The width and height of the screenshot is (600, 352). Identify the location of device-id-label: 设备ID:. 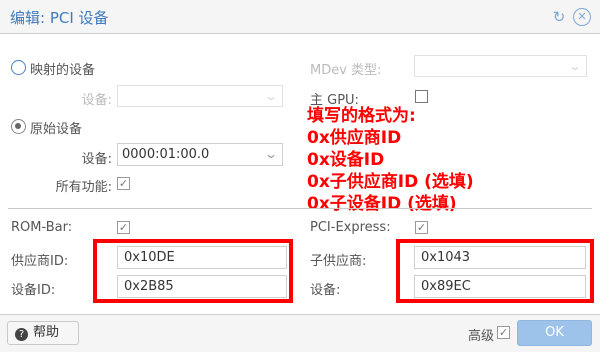
(33, 290).